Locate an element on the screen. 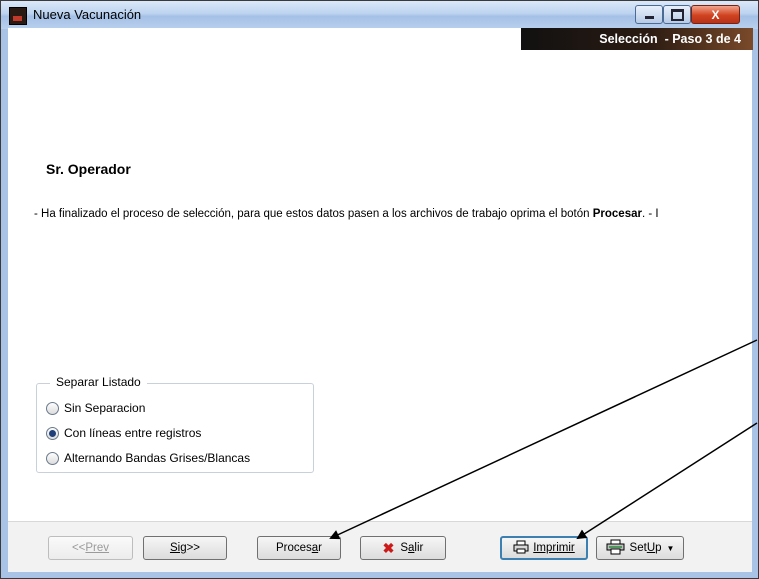  next-label: Sig is located at coordinates (178, 548).